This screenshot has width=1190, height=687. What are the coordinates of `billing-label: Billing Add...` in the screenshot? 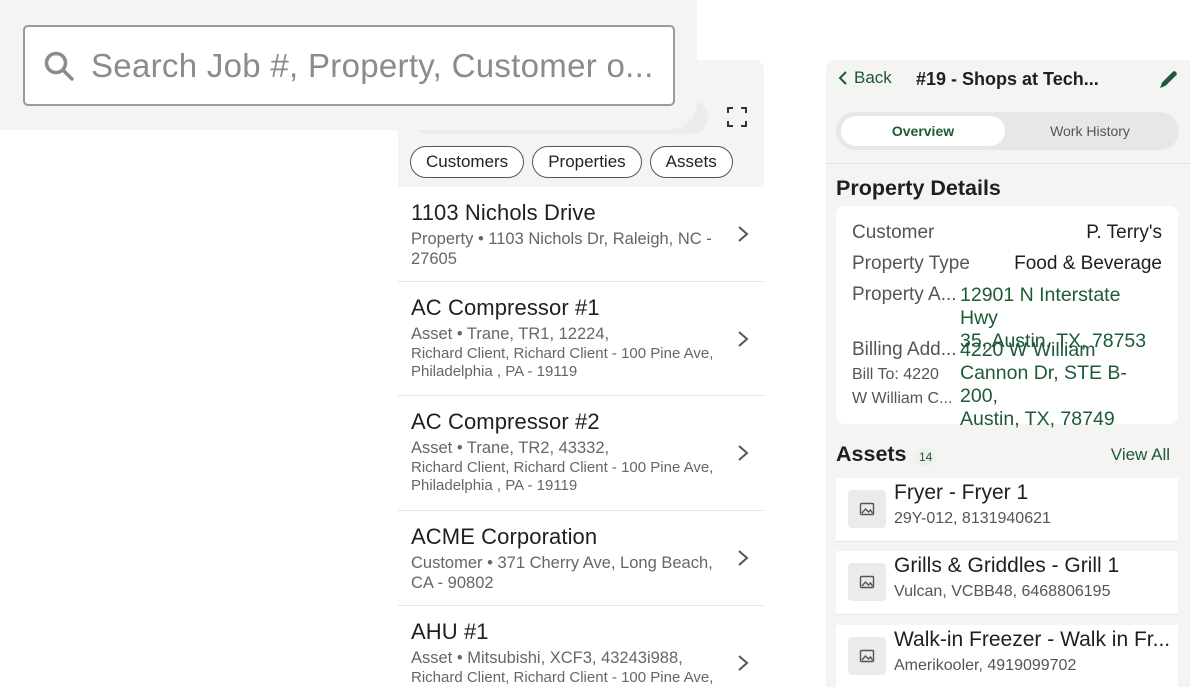 It's located at (904, 349).